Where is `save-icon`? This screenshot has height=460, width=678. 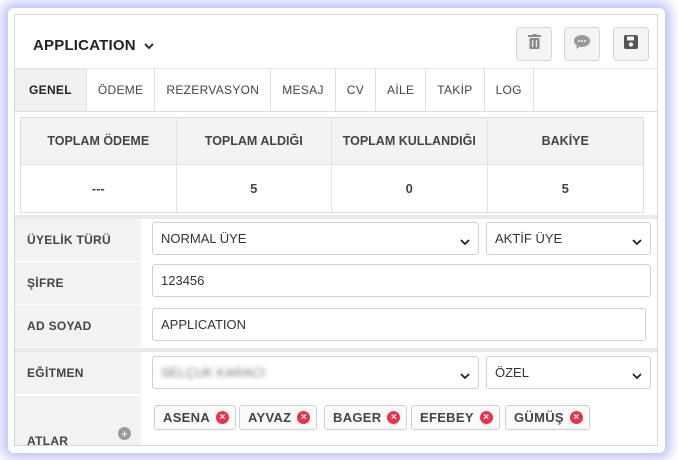 save-icon is located at coordinates (631, 44).